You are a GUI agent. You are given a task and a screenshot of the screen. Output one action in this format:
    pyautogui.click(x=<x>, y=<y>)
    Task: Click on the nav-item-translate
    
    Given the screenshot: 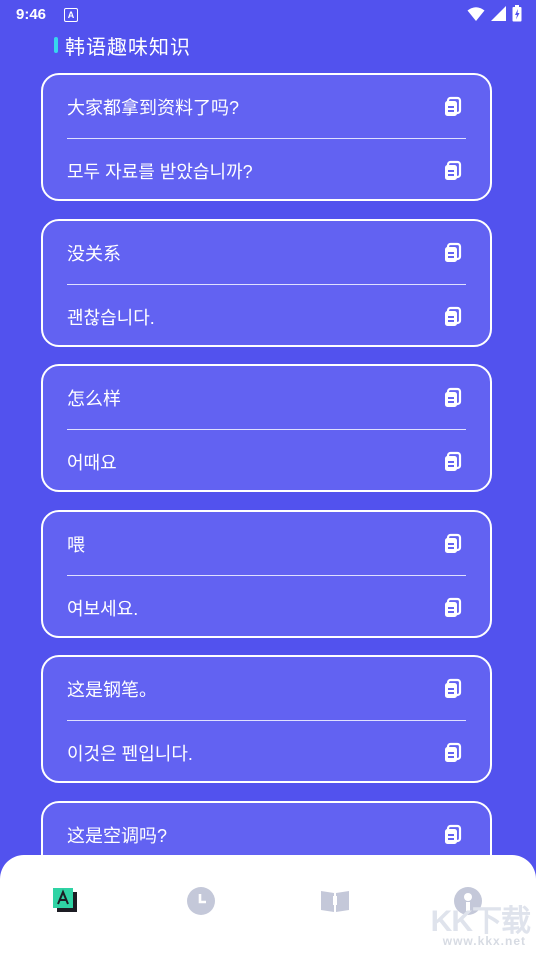 What is the action you would take?
    pyautogui.click(x=65, y=901)
    